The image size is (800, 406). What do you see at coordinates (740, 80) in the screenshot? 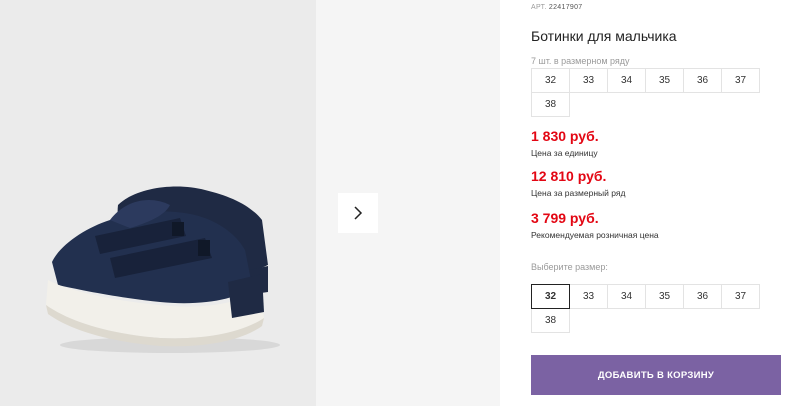
I see `pack-size-cell: 37` at bounding box center [740, 80].